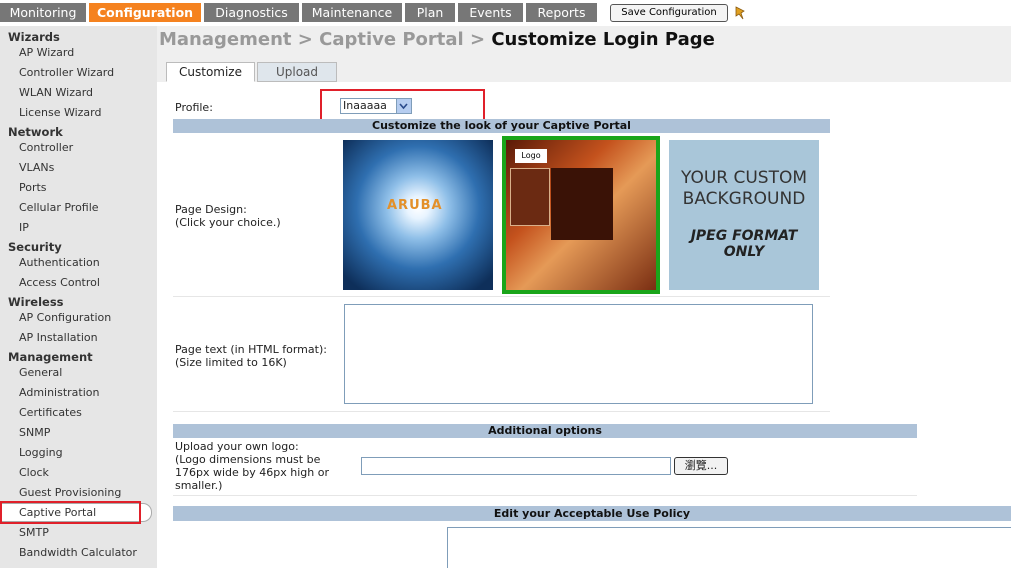  I want to click on sidebar-item-bandwidth-calculator: Bandwidth Calculator, so click(78, 552).